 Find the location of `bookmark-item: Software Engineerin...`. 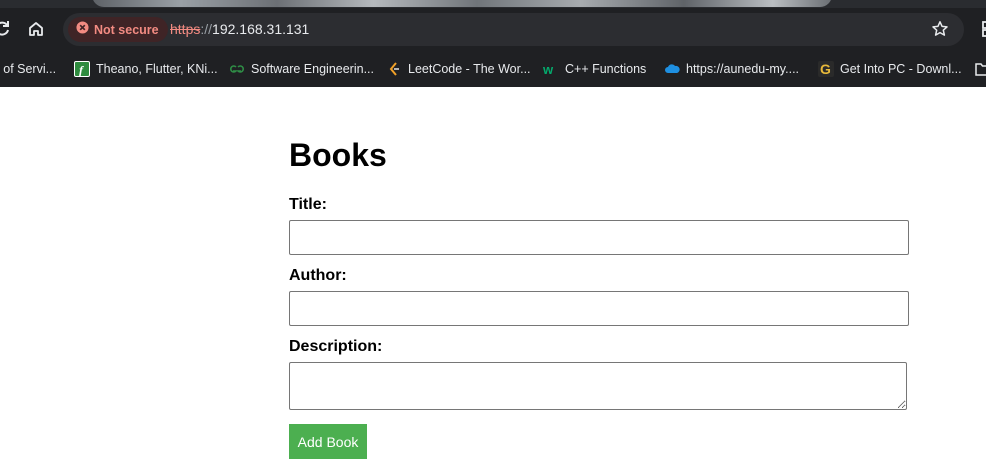

bookmark-item: Software Engineerin... is located at coordinates (301, 68).